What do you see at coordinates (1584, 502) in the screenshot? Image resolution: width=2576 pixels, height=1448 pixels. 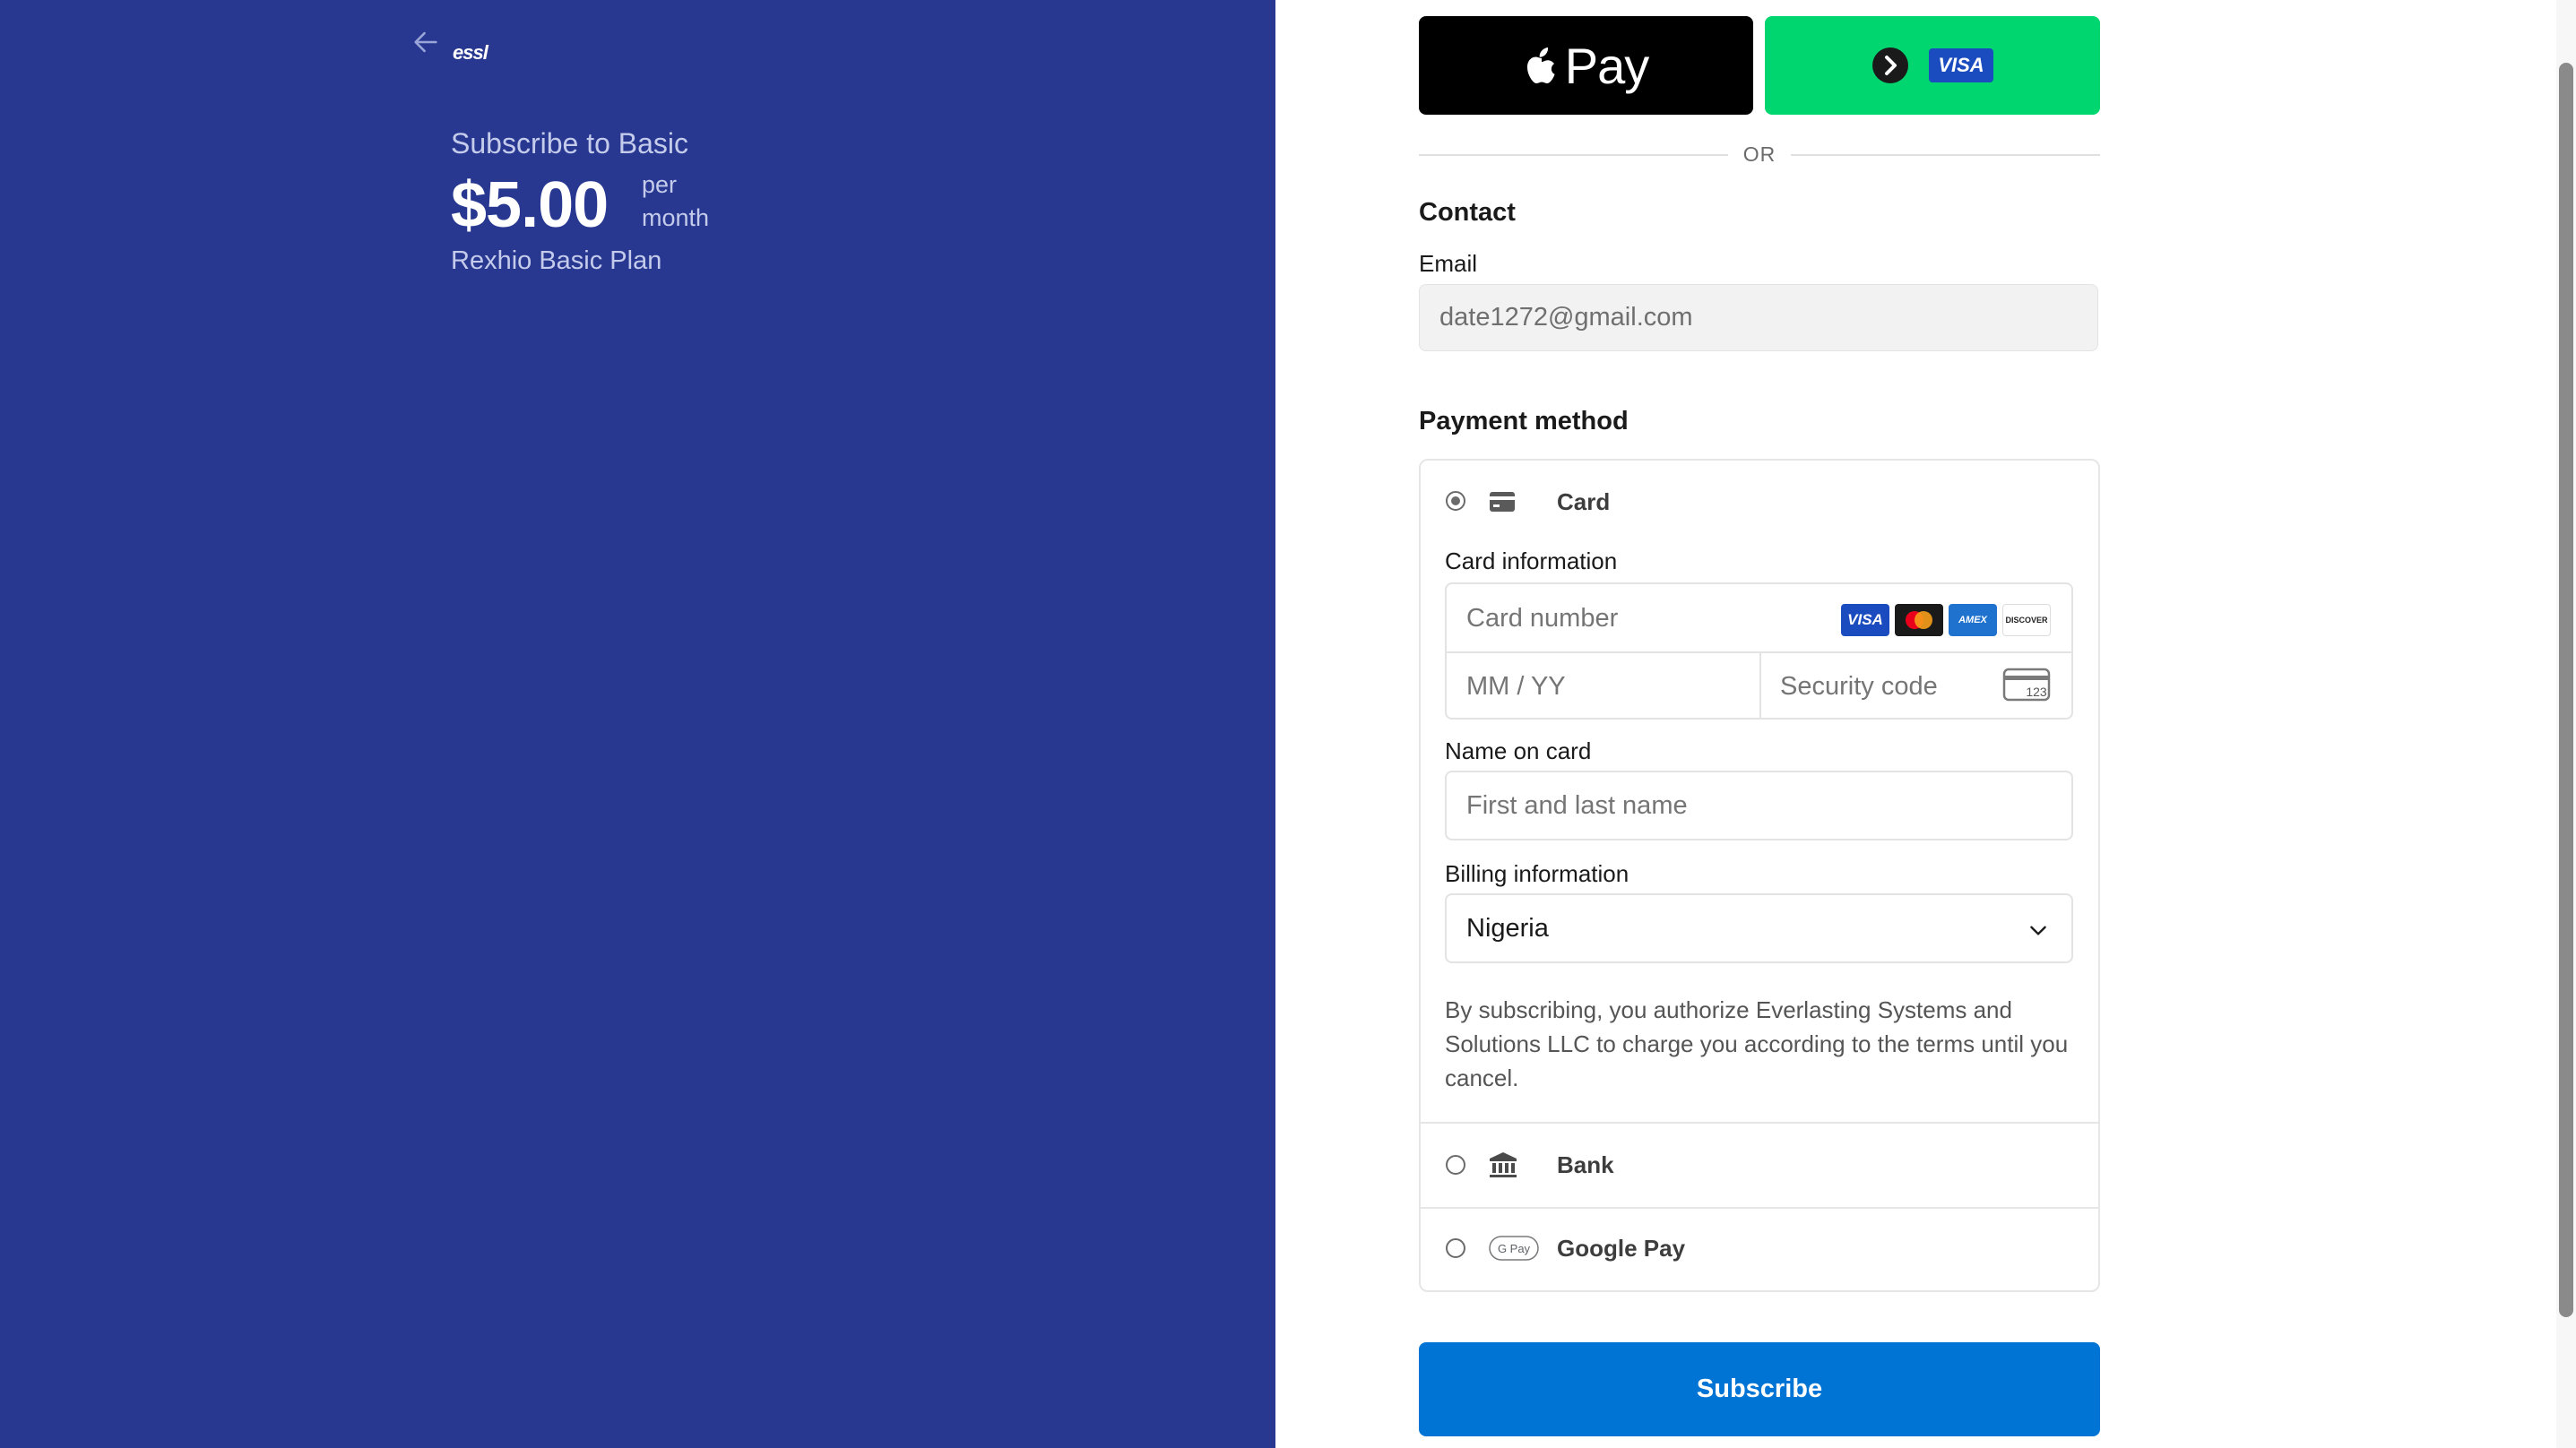 I see `card-option-label: Card` at bounding box center [1584, 502].